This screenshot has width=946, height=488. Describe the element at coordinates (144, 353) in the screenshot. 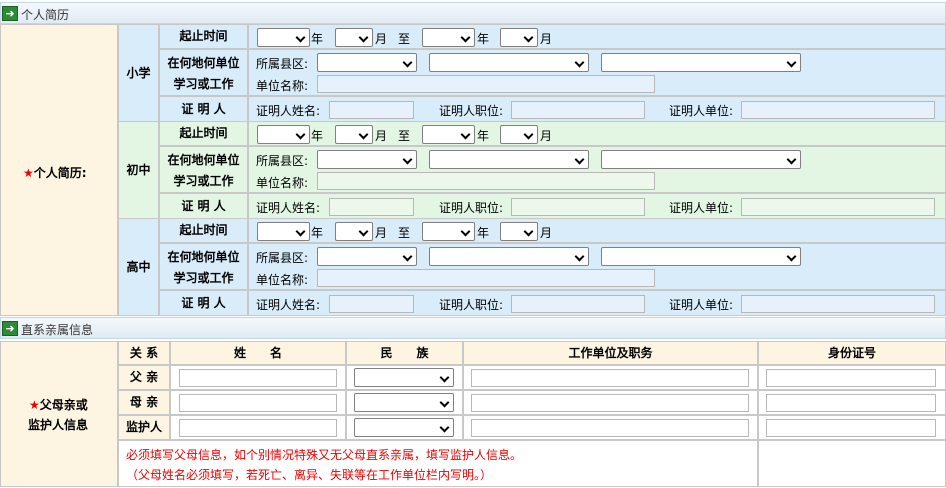

I see `header-relation: 关 系` at that location.